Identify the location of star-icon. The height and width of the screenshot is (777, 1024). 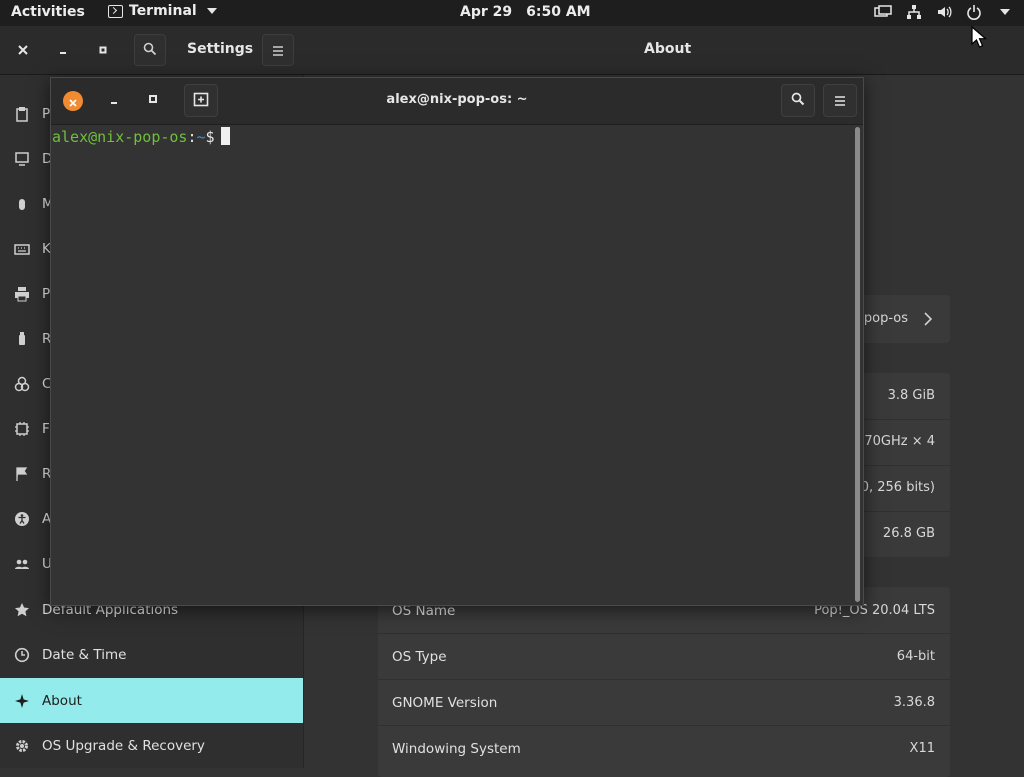
(22, 610).